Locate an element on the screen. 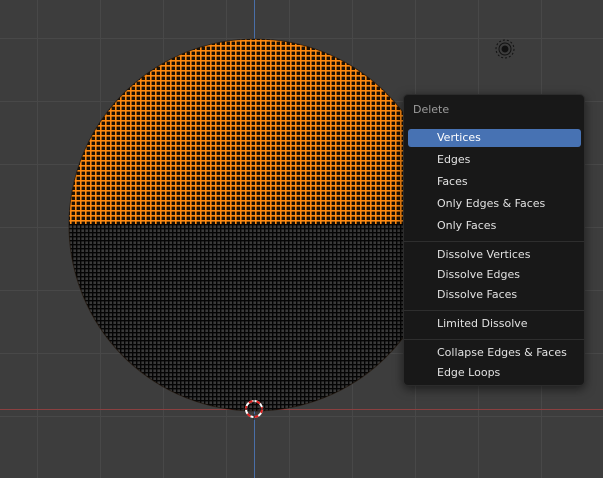  menu-item-edges: Edges is located at coordinates (494, 160).